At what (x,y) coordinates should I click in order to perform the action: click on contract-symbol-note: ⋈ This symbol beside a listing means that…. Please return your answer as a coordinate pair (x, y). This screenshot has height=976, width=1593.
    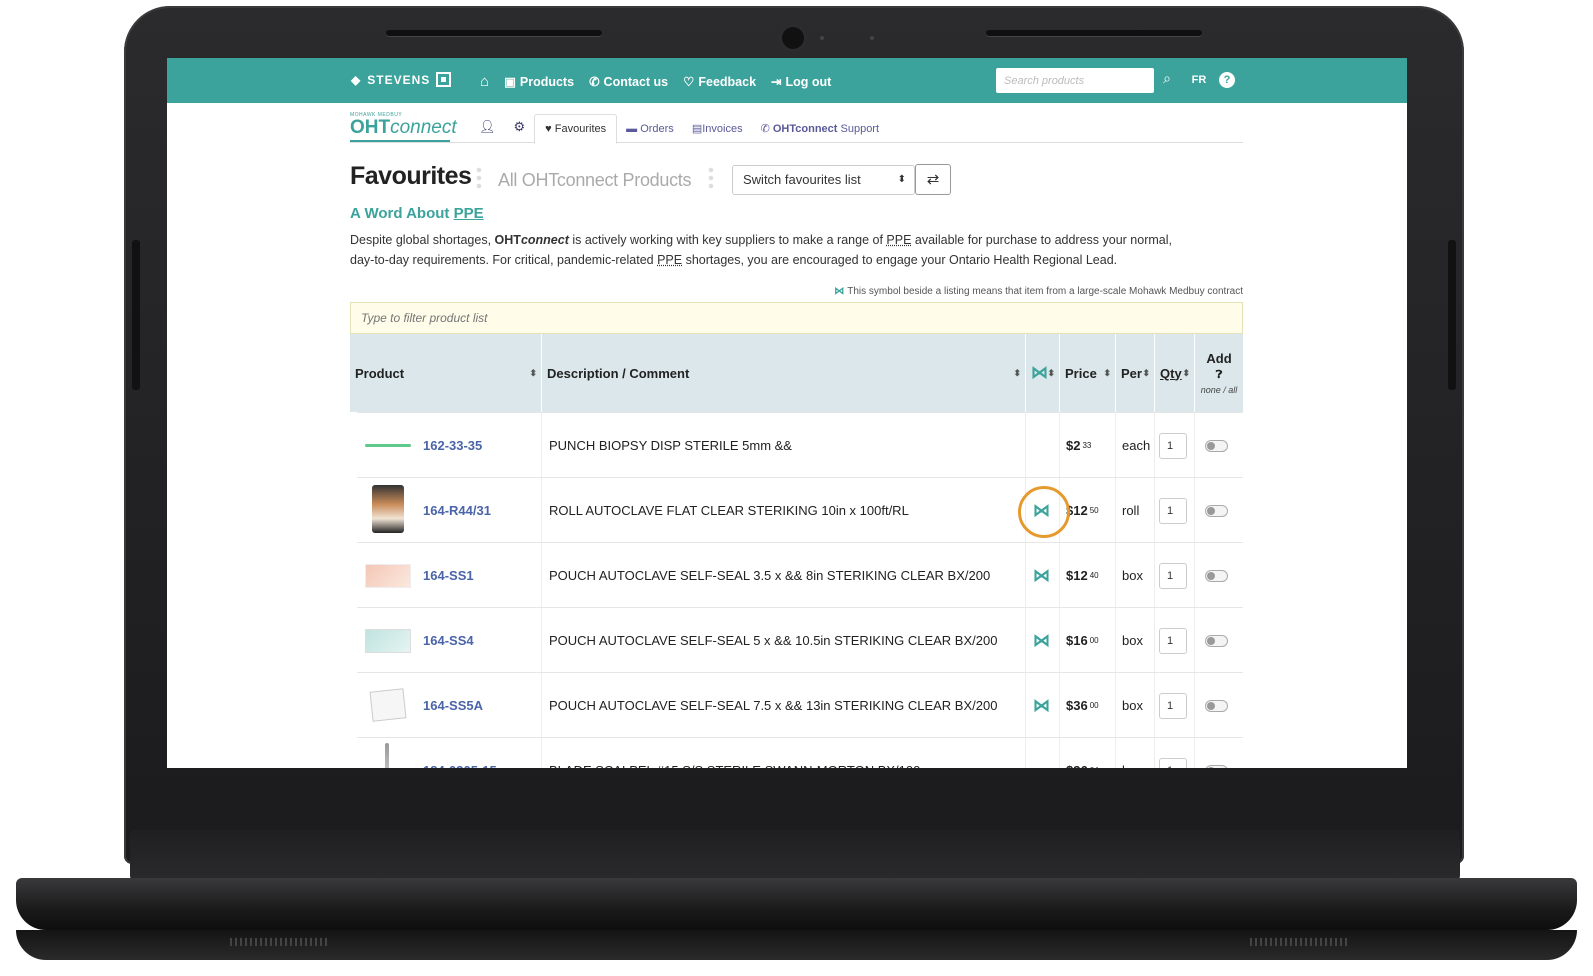
    Looking at the image, I should click on (796, 291).